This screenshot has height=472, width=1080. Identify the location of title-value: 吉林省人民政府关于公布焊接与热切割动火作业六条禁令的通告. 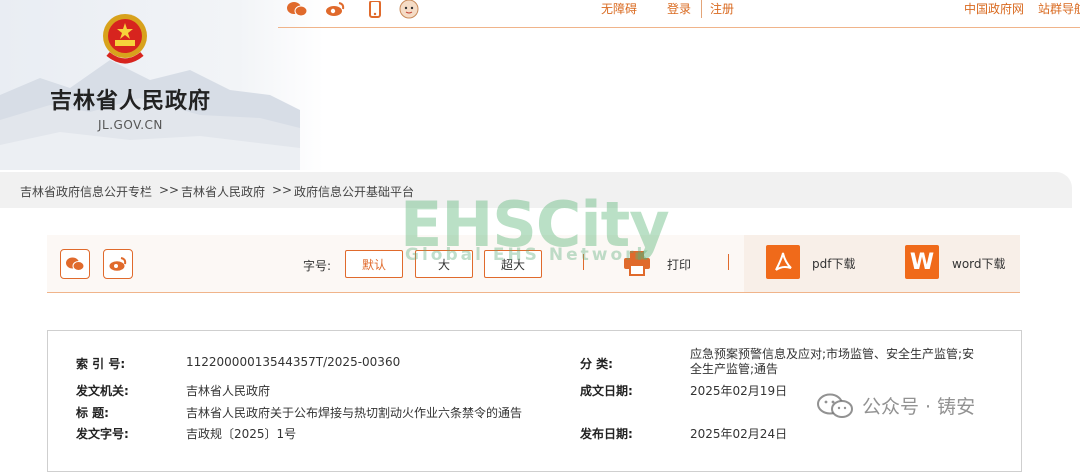
(354, 413).